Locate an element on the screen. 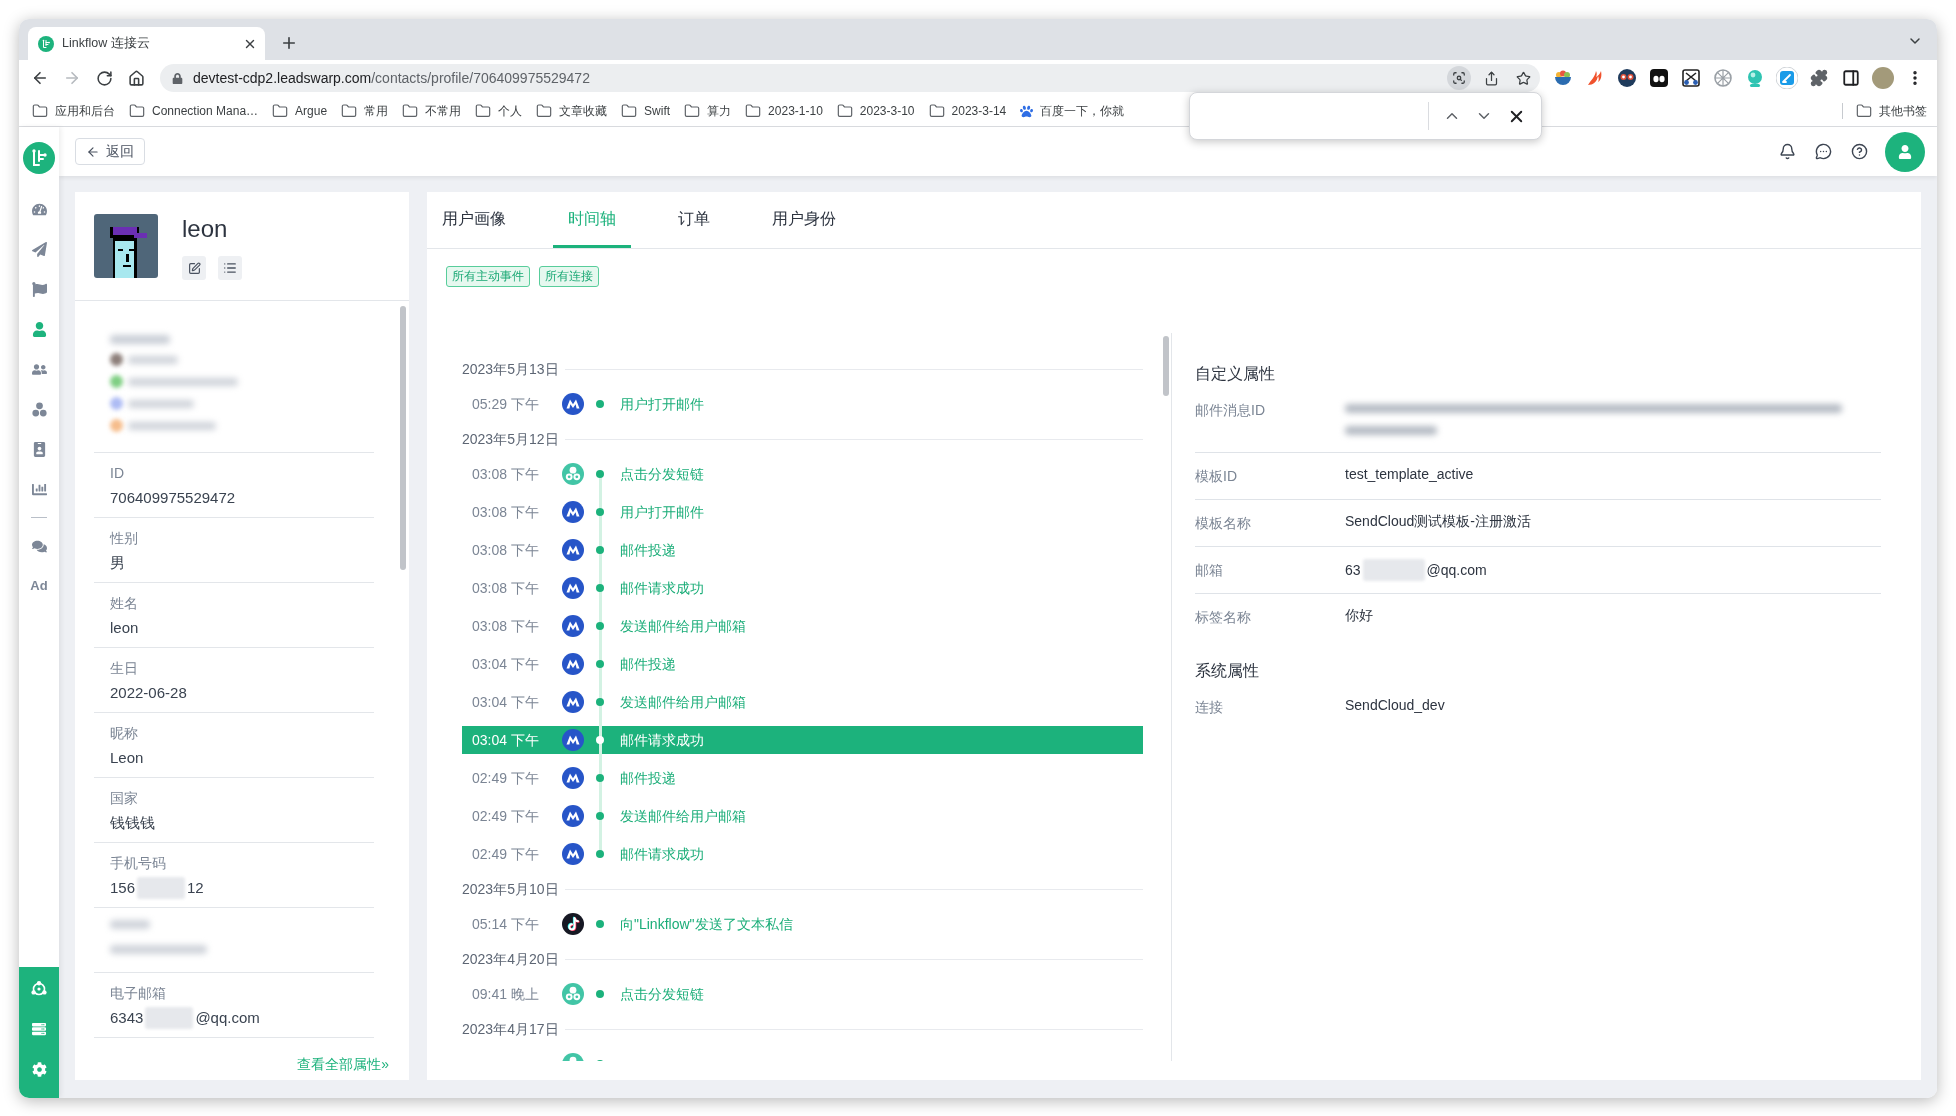  date-heading: 2023年5月12日 is located at coordinates (510, 439).